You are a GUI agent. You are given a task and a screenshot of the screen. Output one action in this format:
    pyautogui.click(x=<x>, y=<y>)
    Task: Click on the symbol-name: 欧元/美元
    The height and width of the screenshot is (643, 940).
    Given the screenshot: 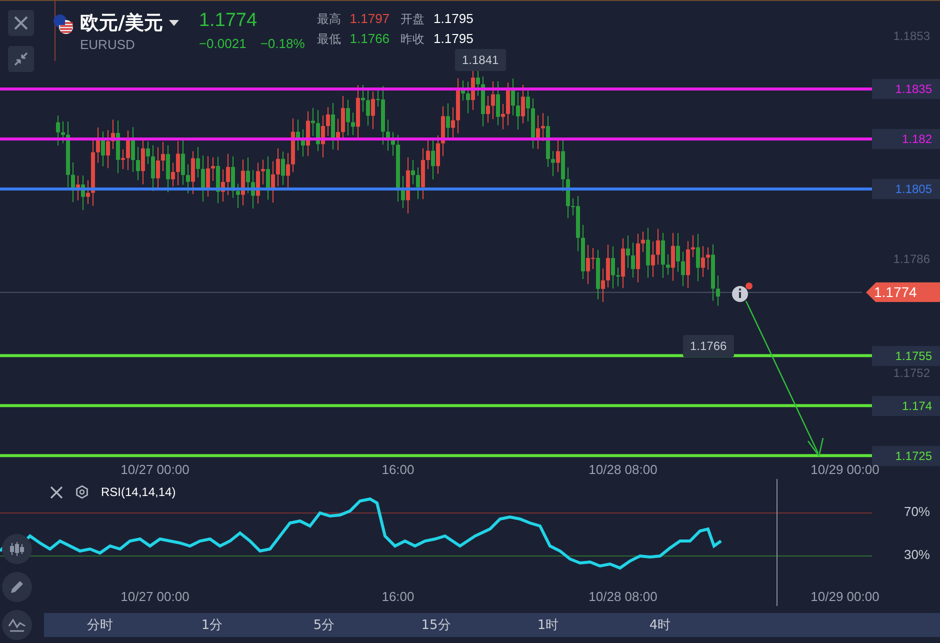 What is the action you would take?
    pyautogui.click(x=121, y=23)
    